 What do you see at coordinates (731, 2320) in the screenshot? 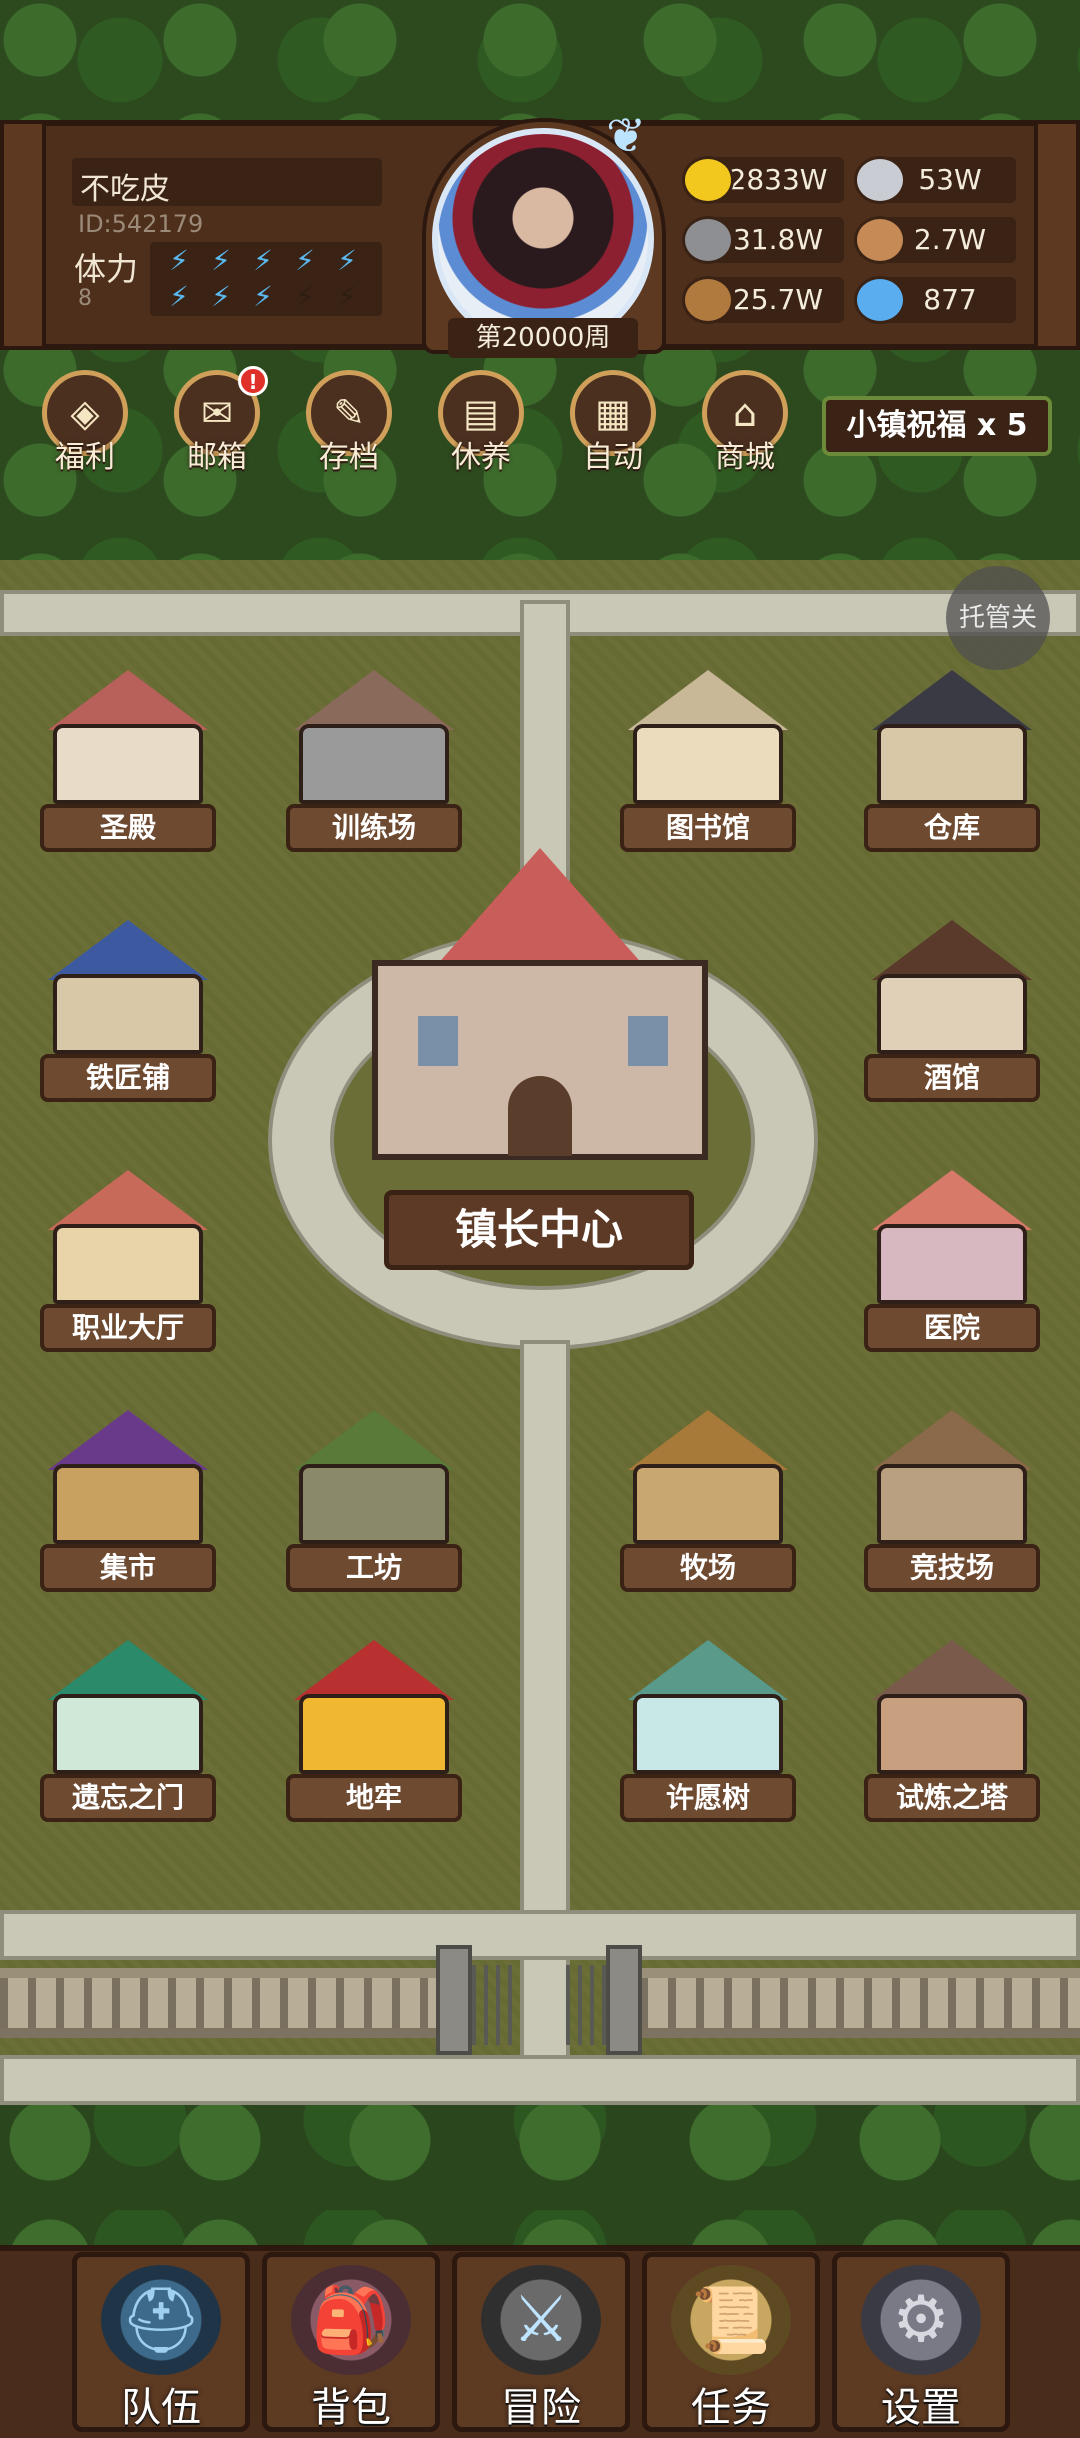
I see `quest-scroll-icon: 📜` at bounding box center [731, 2320].